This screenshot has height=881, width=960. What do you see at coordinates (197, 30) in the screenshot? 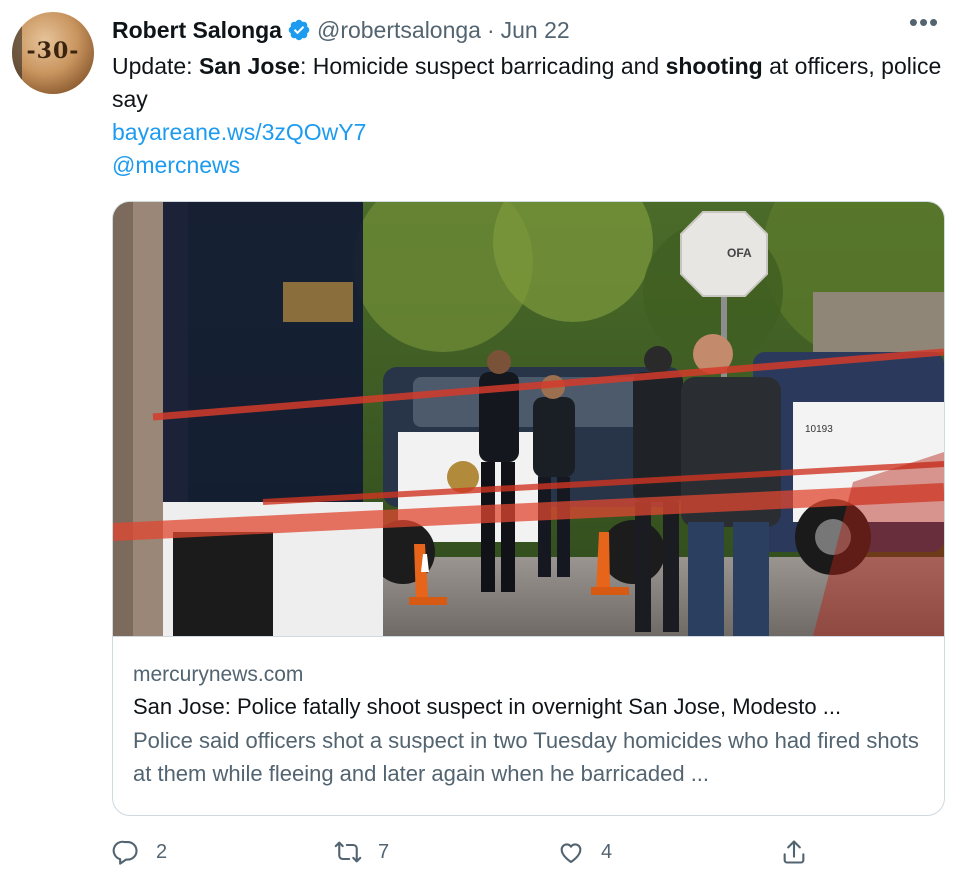
I see `author-name: Robert Salonga` at bounding box center [197, 30].